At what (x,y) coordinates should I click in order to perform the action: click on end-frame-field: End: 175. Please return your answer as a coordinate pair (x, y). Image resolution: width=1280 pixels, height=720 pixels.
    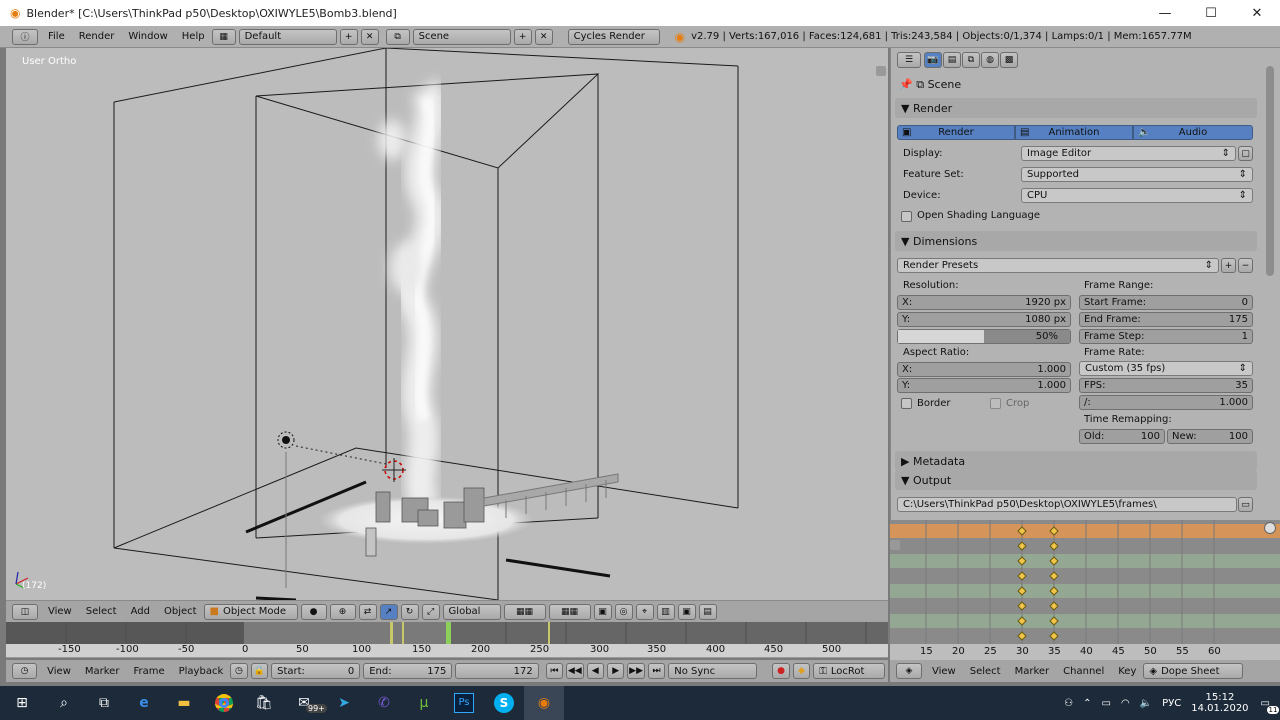
    Looking at the image, I should click on (408, 671).